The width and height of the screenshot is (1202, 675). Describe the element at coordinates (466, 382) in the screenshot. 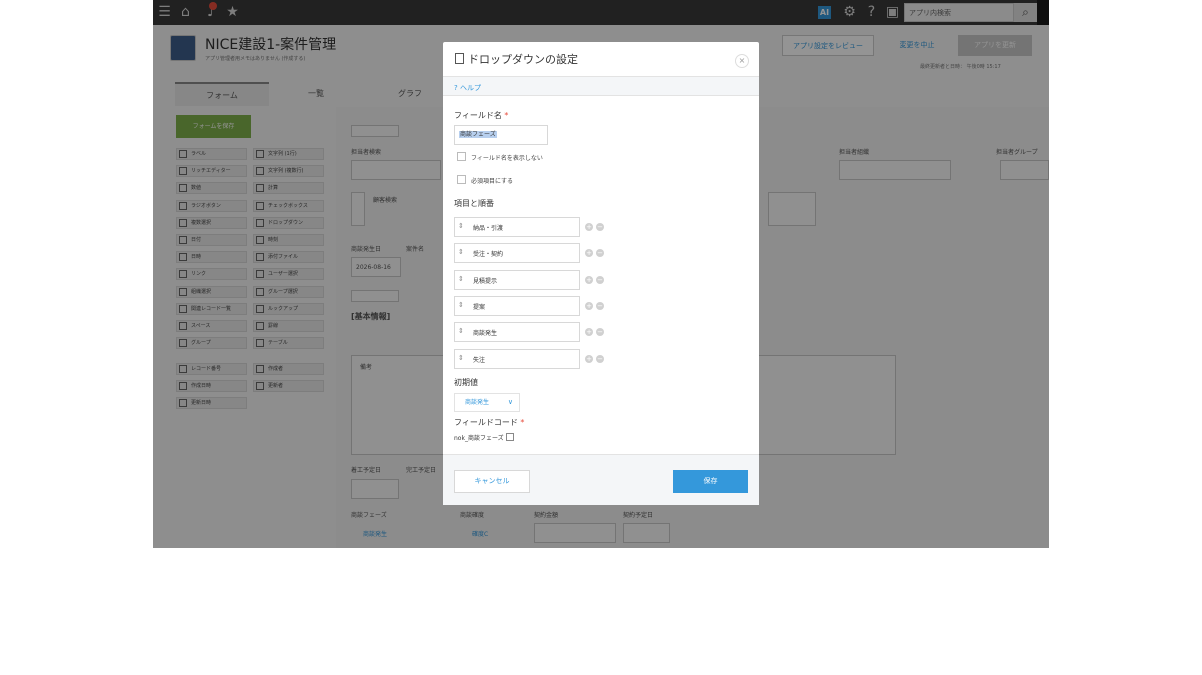

I see `default-value-label: 初期値` at that location.